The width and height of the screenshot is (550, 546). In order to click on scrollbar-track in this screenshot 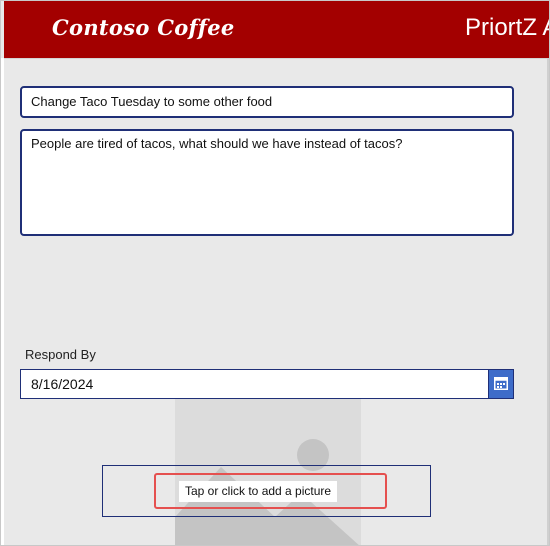, I will do `click(548, 301)`.